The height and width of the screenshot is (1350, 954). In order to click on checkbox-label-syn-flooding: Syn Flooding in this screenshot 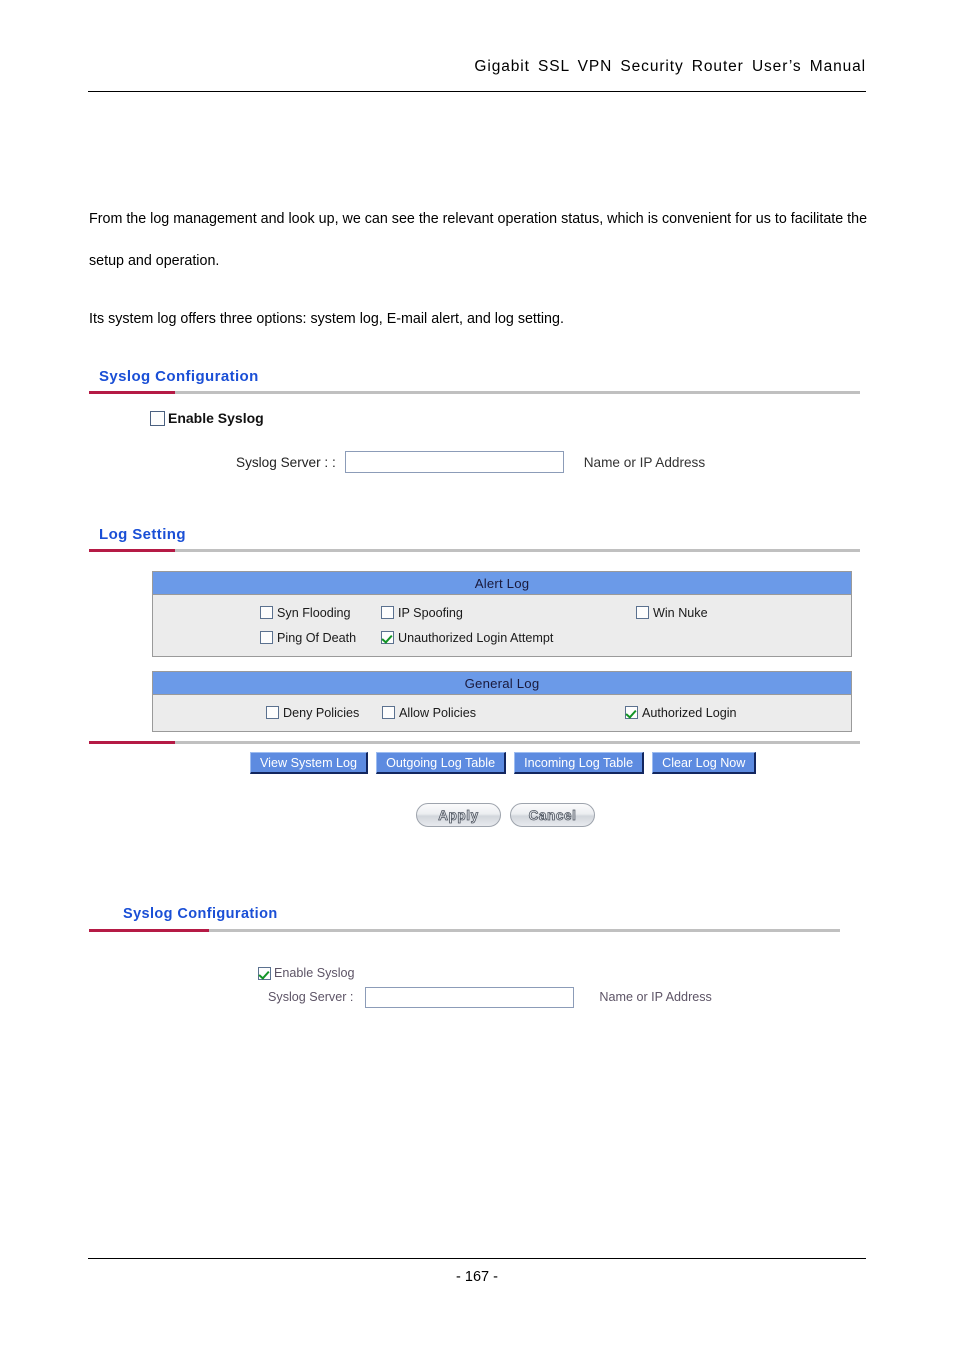, I will do `click(314, 612)`.